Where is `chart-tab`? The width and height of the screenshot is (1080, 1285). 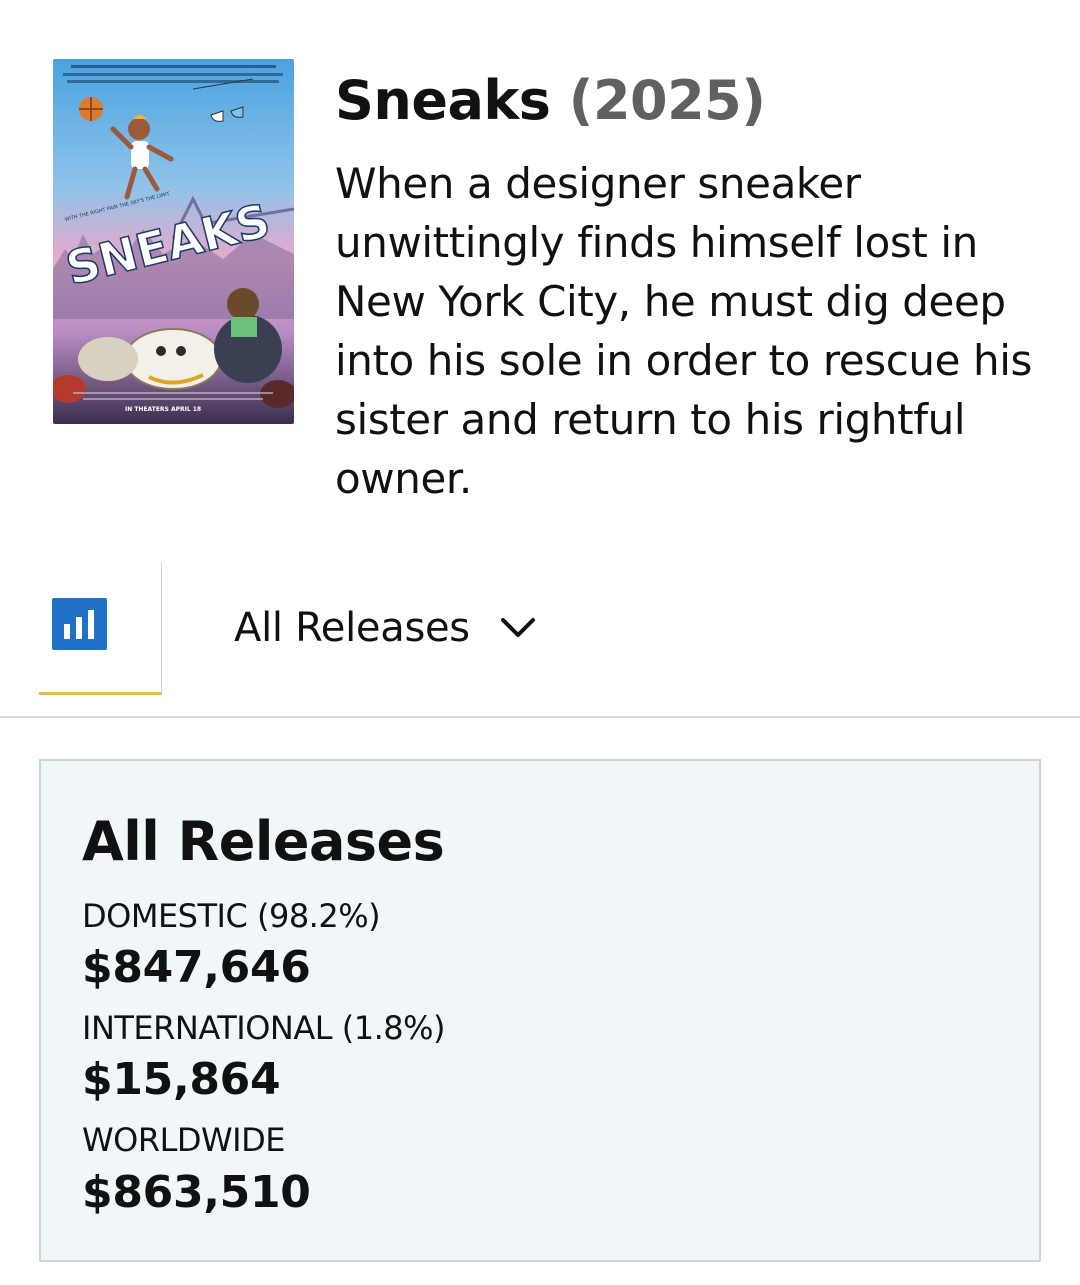 chart-tab is located at coordinates (100, 628).